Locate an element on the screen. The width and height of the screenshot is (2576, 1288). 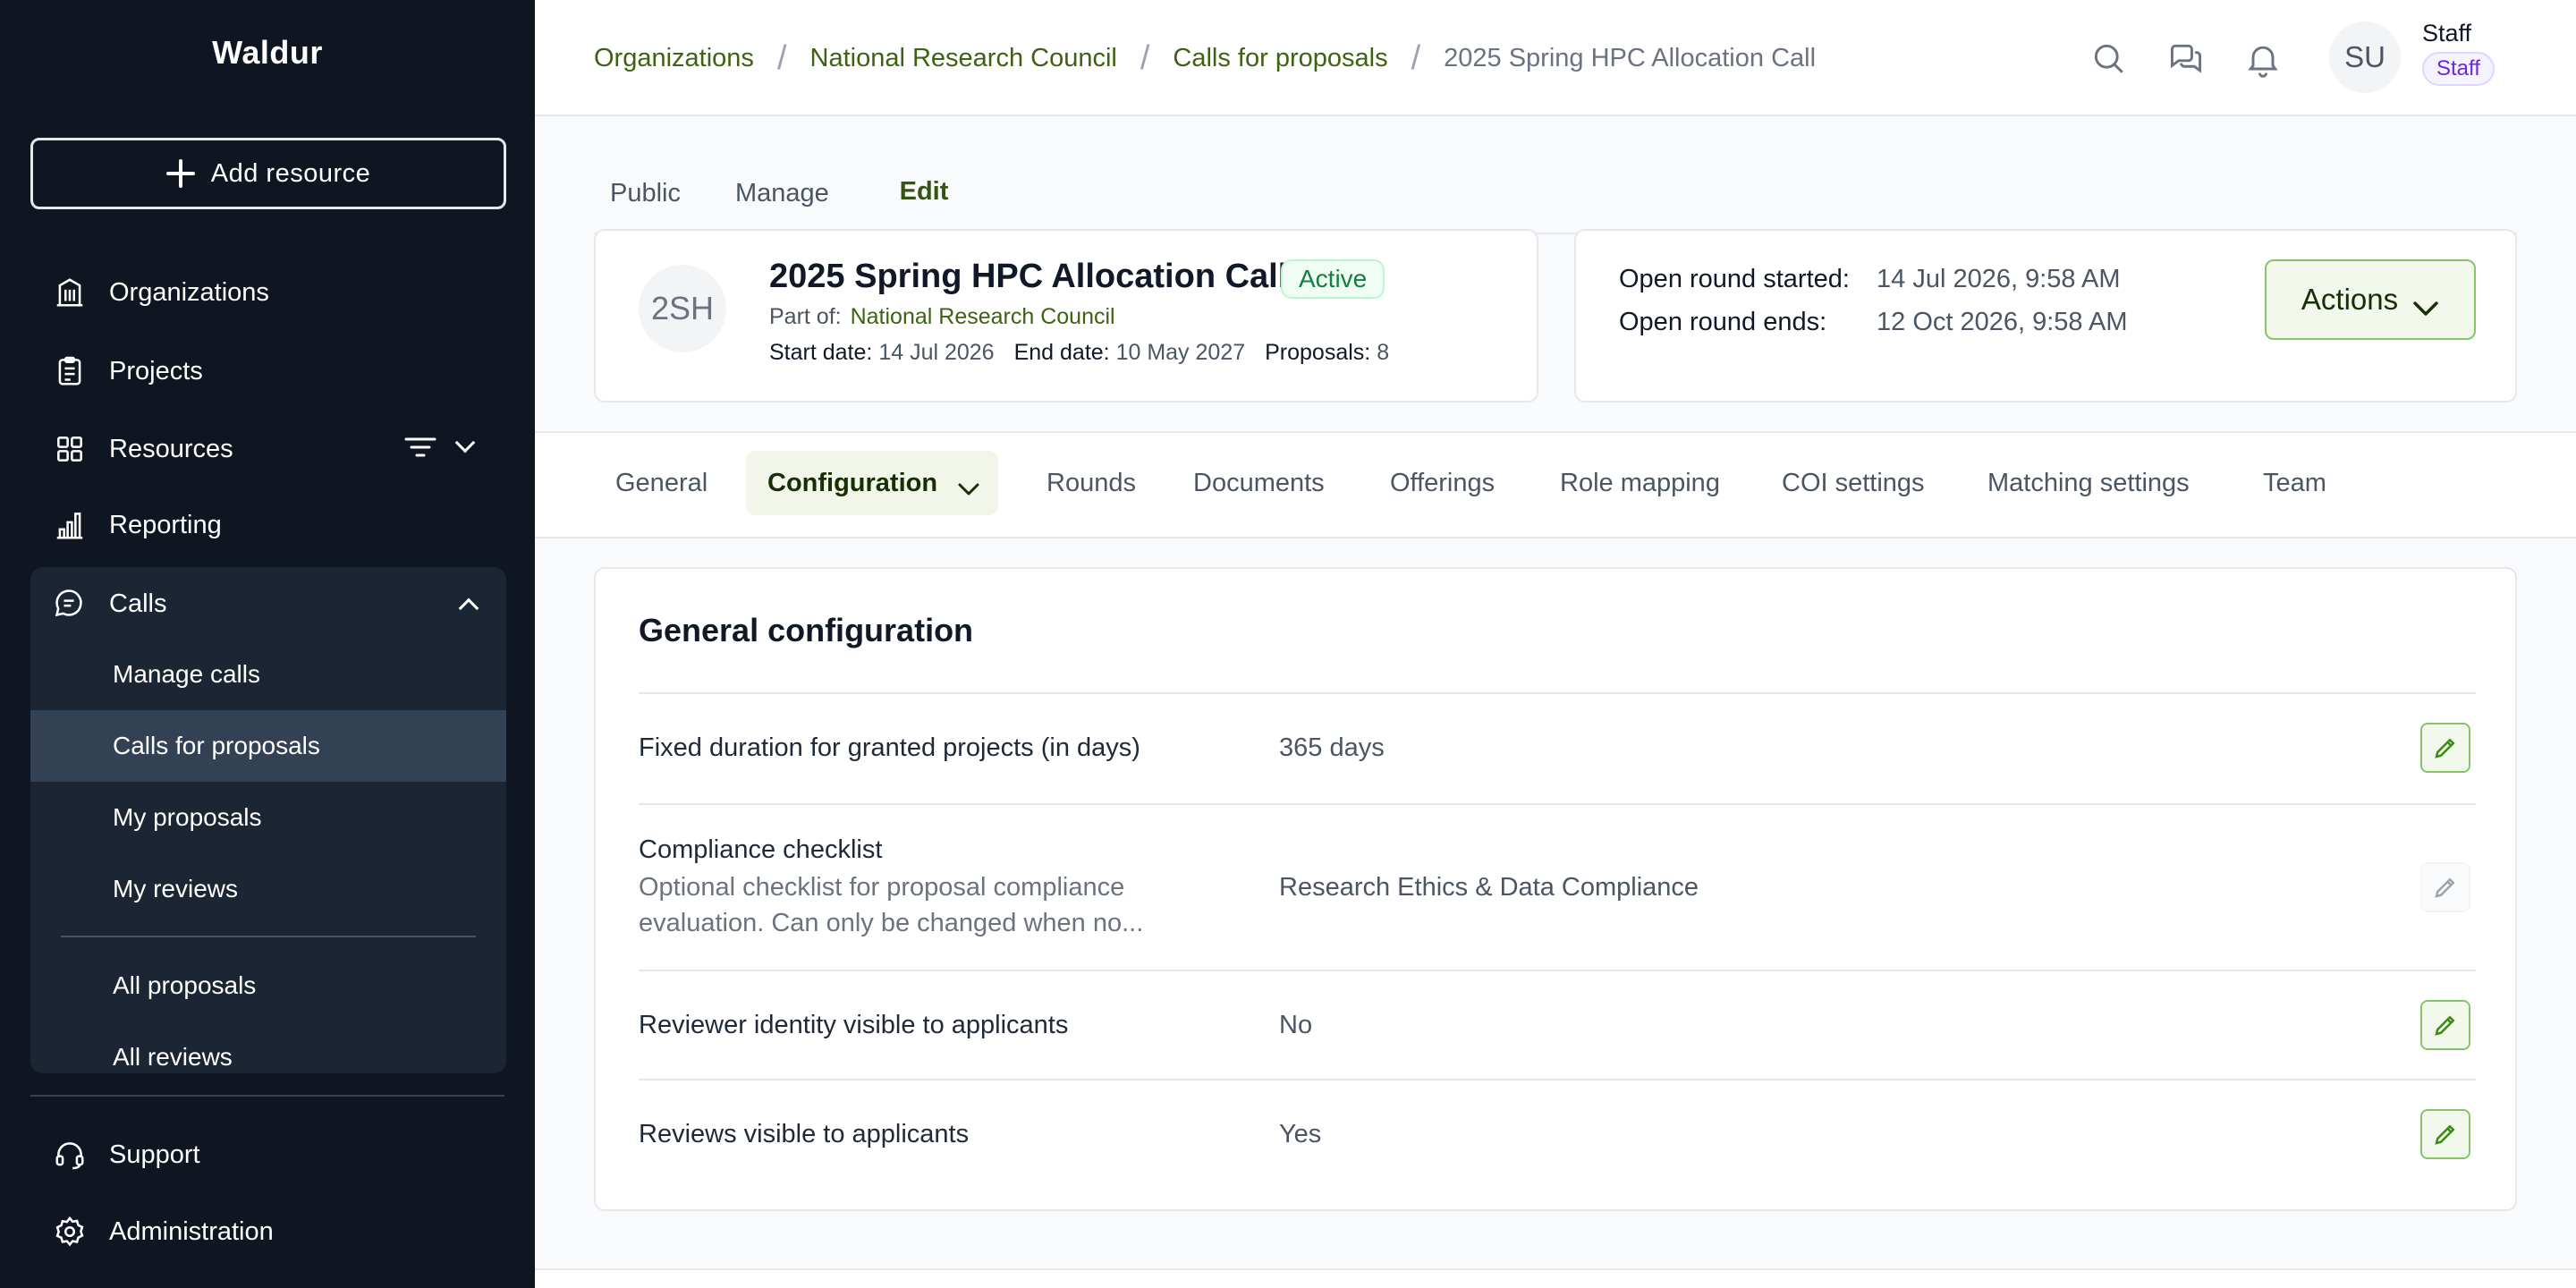
sidebar-subitem-all-proposals: All proposals is located at coordinates (268, 985).